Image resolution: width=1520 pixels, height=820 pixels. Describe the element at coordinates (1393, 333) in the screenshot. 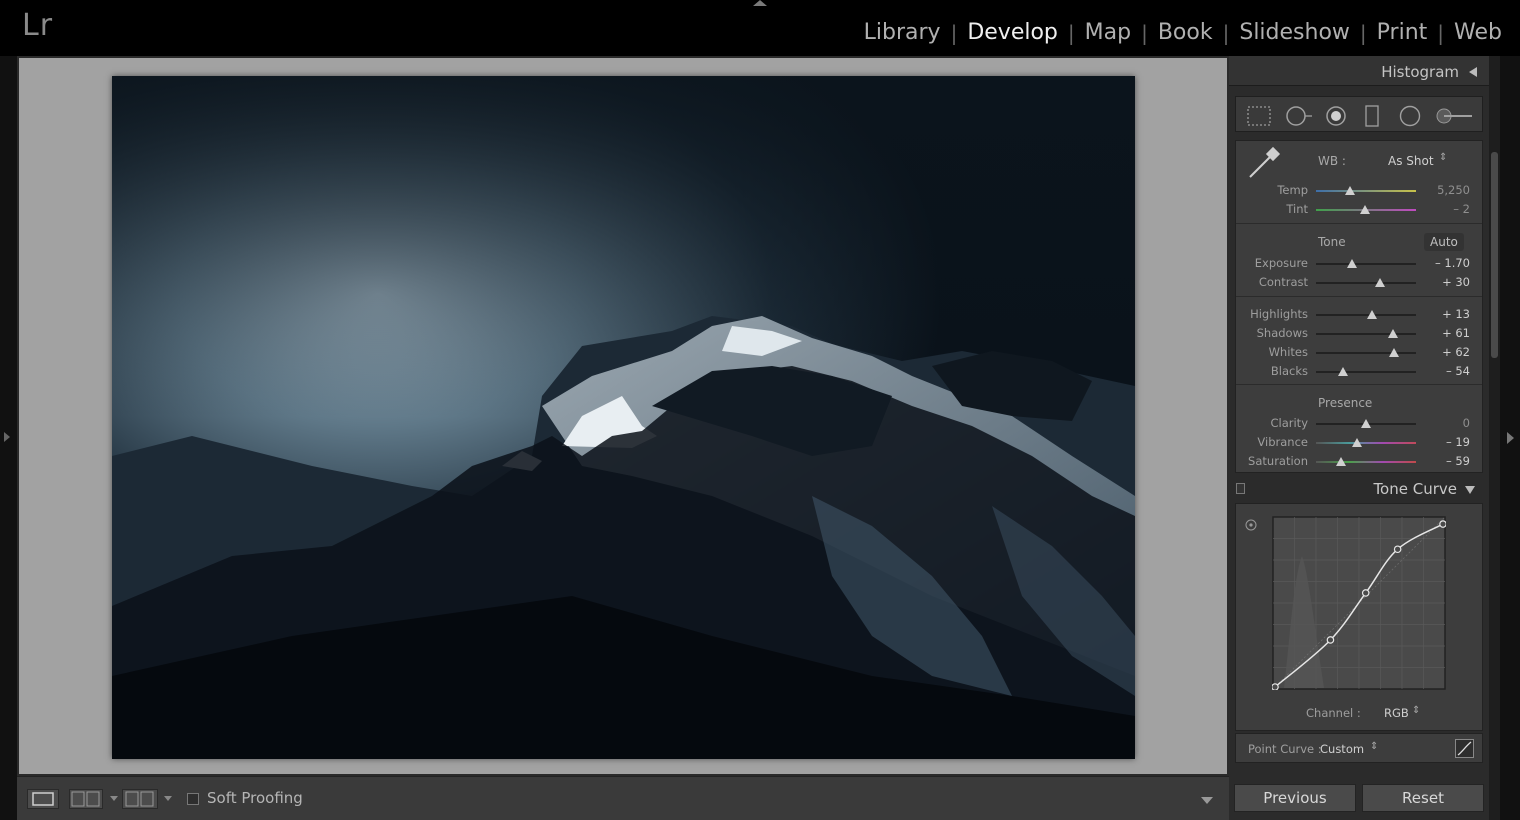

I see `shadows-thumb` at that location.